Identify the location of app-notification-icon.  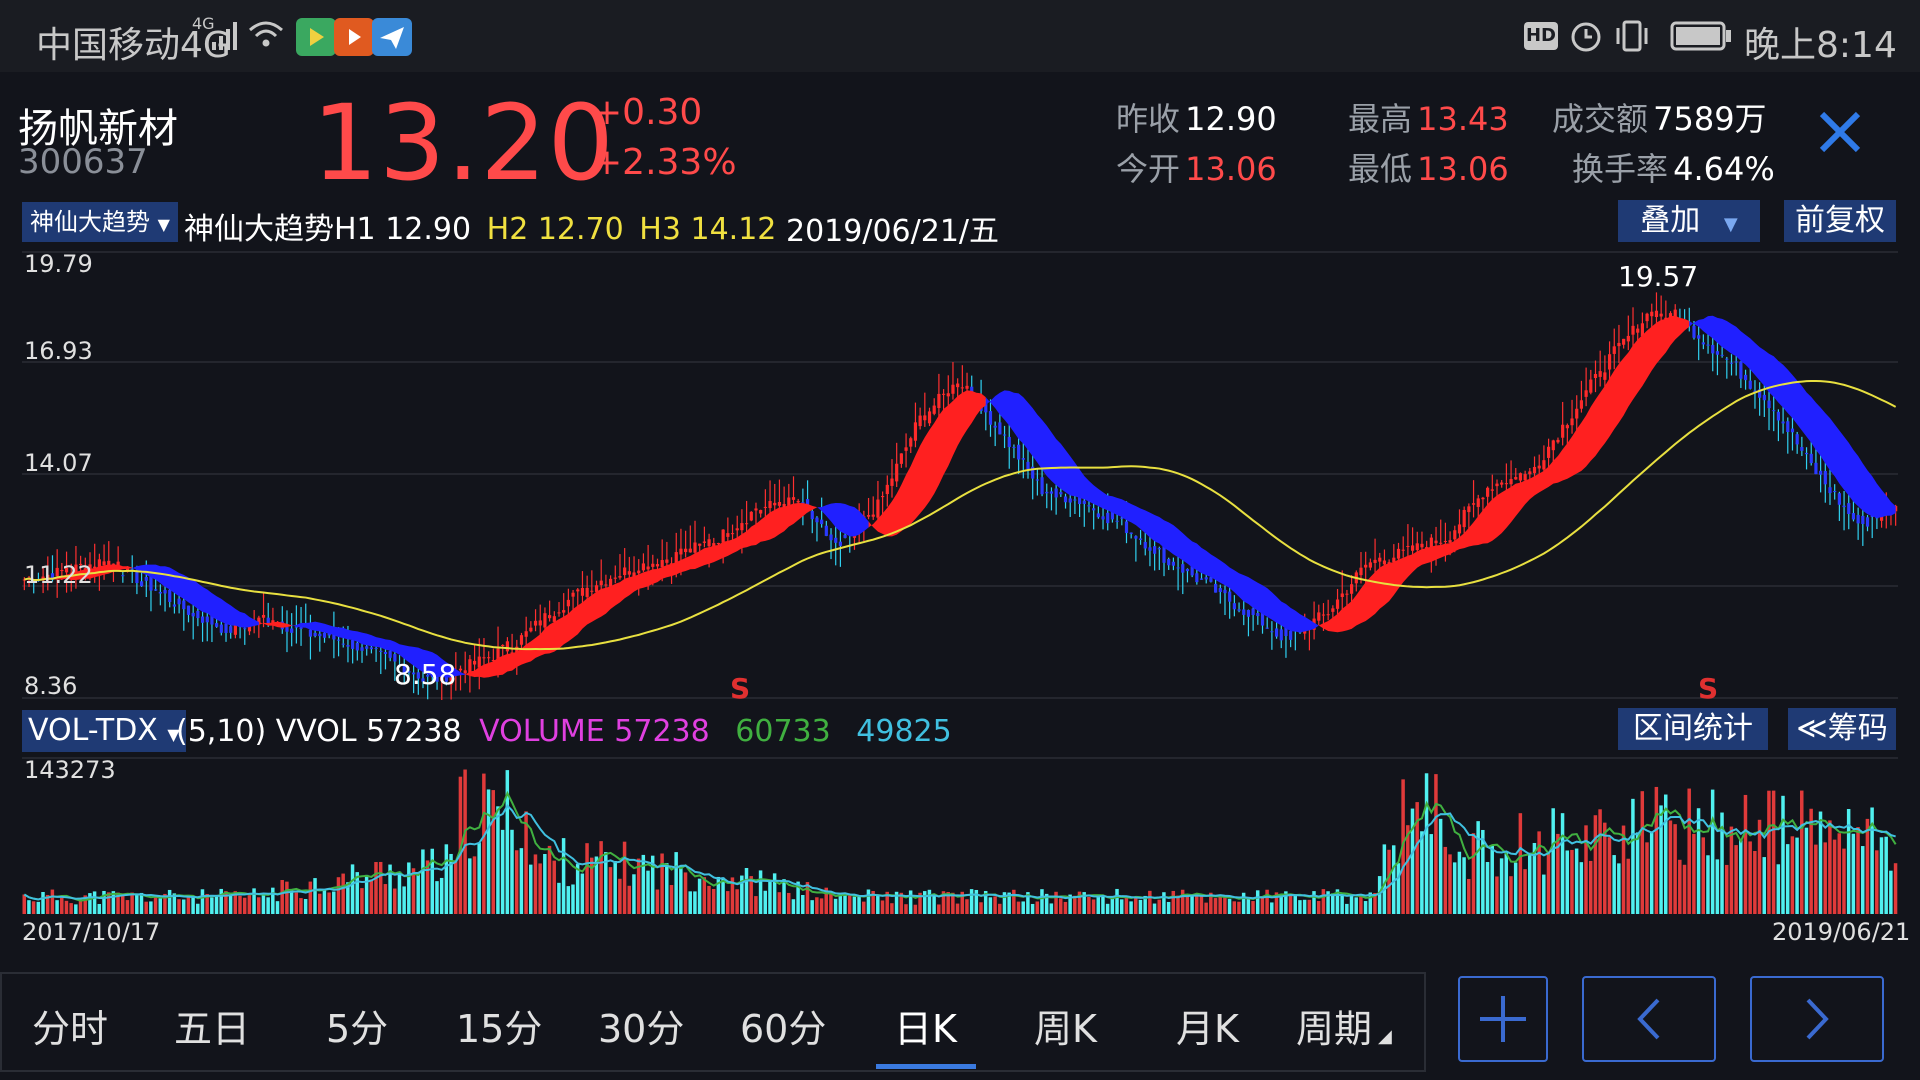
(316, 37).